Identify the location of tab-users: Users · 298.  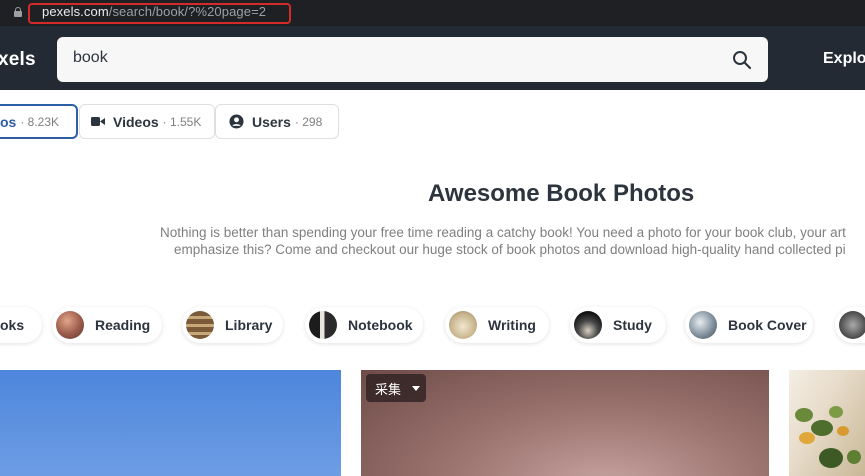
(277, 121).